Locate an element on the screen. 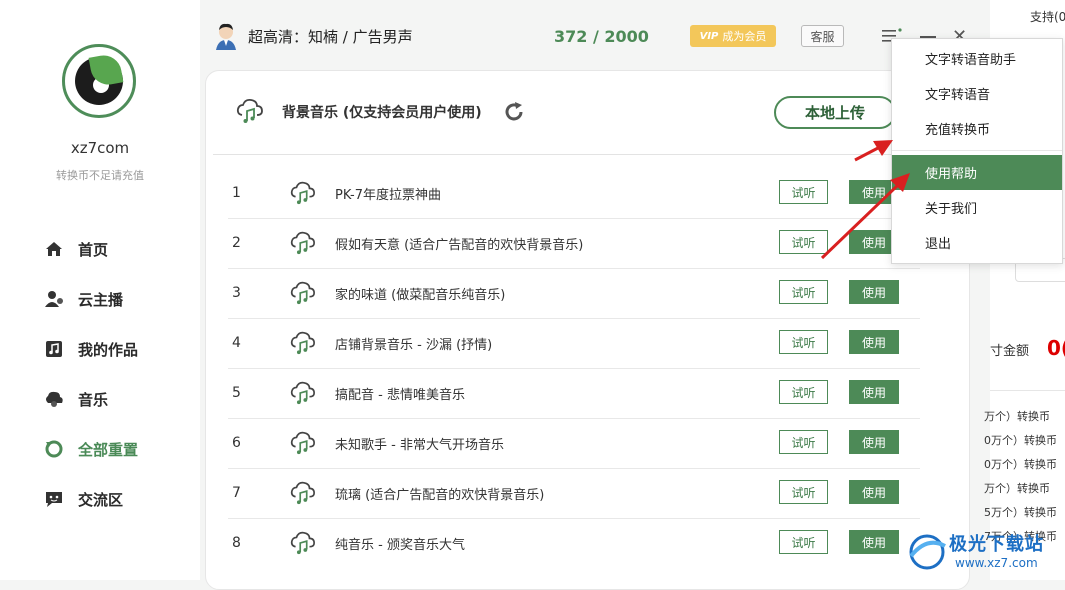 The image size is (1065, 590). row-number: 8 is located at coordinates (236, 543).